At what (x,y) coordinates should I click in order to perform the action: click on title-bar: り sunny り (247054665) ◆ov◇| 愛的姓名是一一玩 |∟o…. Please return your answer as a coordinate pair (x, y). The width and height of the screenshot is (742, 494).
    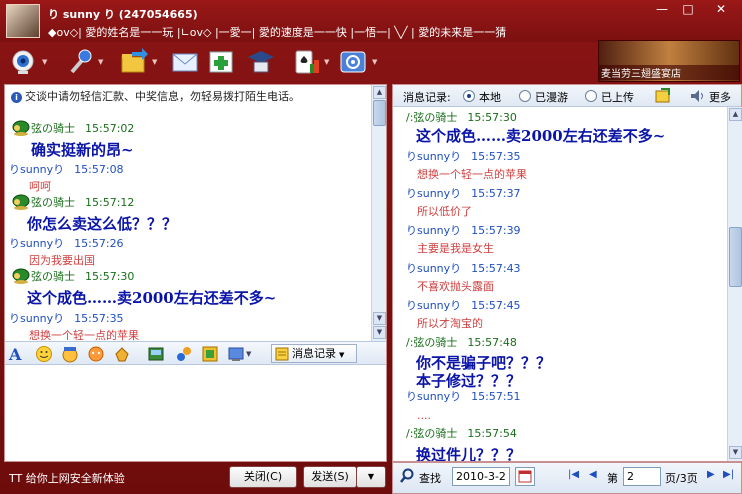
    Looking at the image, I should click on (371, 21).